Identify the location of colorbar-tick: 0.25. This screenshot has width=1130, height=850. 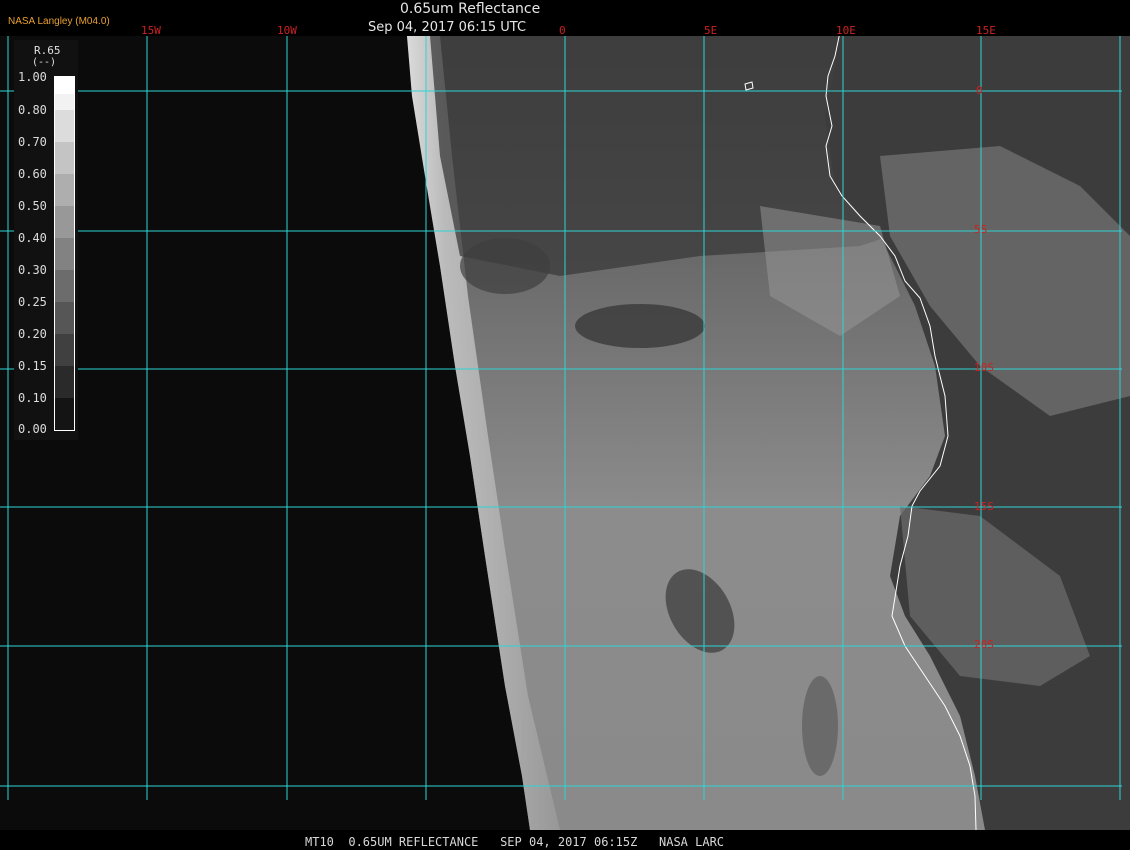
(32, 302).